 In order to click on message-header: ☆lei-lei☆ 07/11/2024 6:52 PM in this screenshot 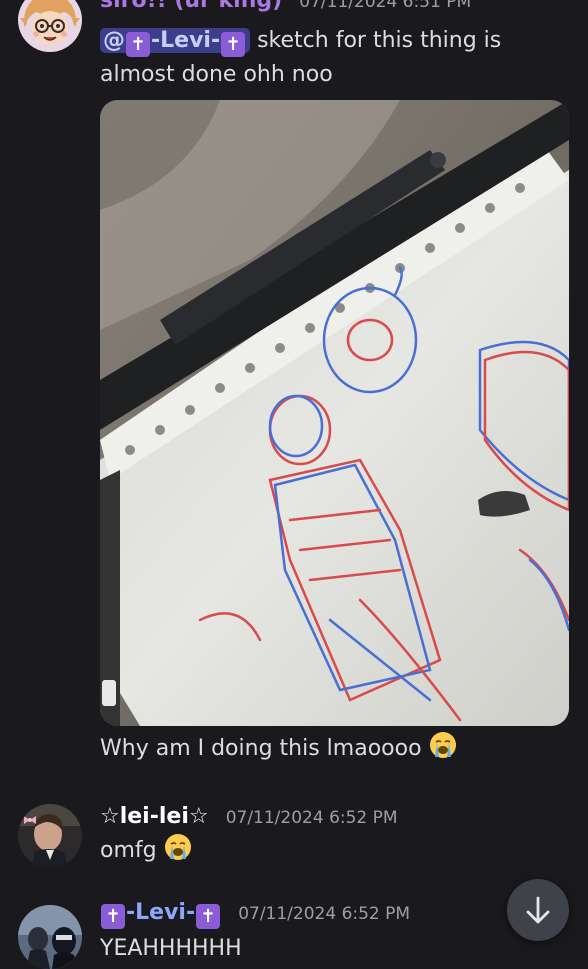, I will do `click(249, 816)`.